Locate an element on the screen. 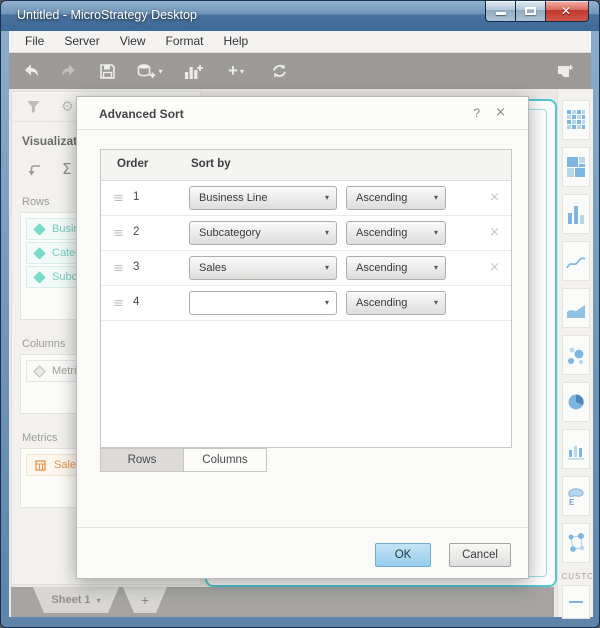 The height and width of the screenshot is (628, 600). caption-buttons: ✕ is located at coordinates (537, 11).